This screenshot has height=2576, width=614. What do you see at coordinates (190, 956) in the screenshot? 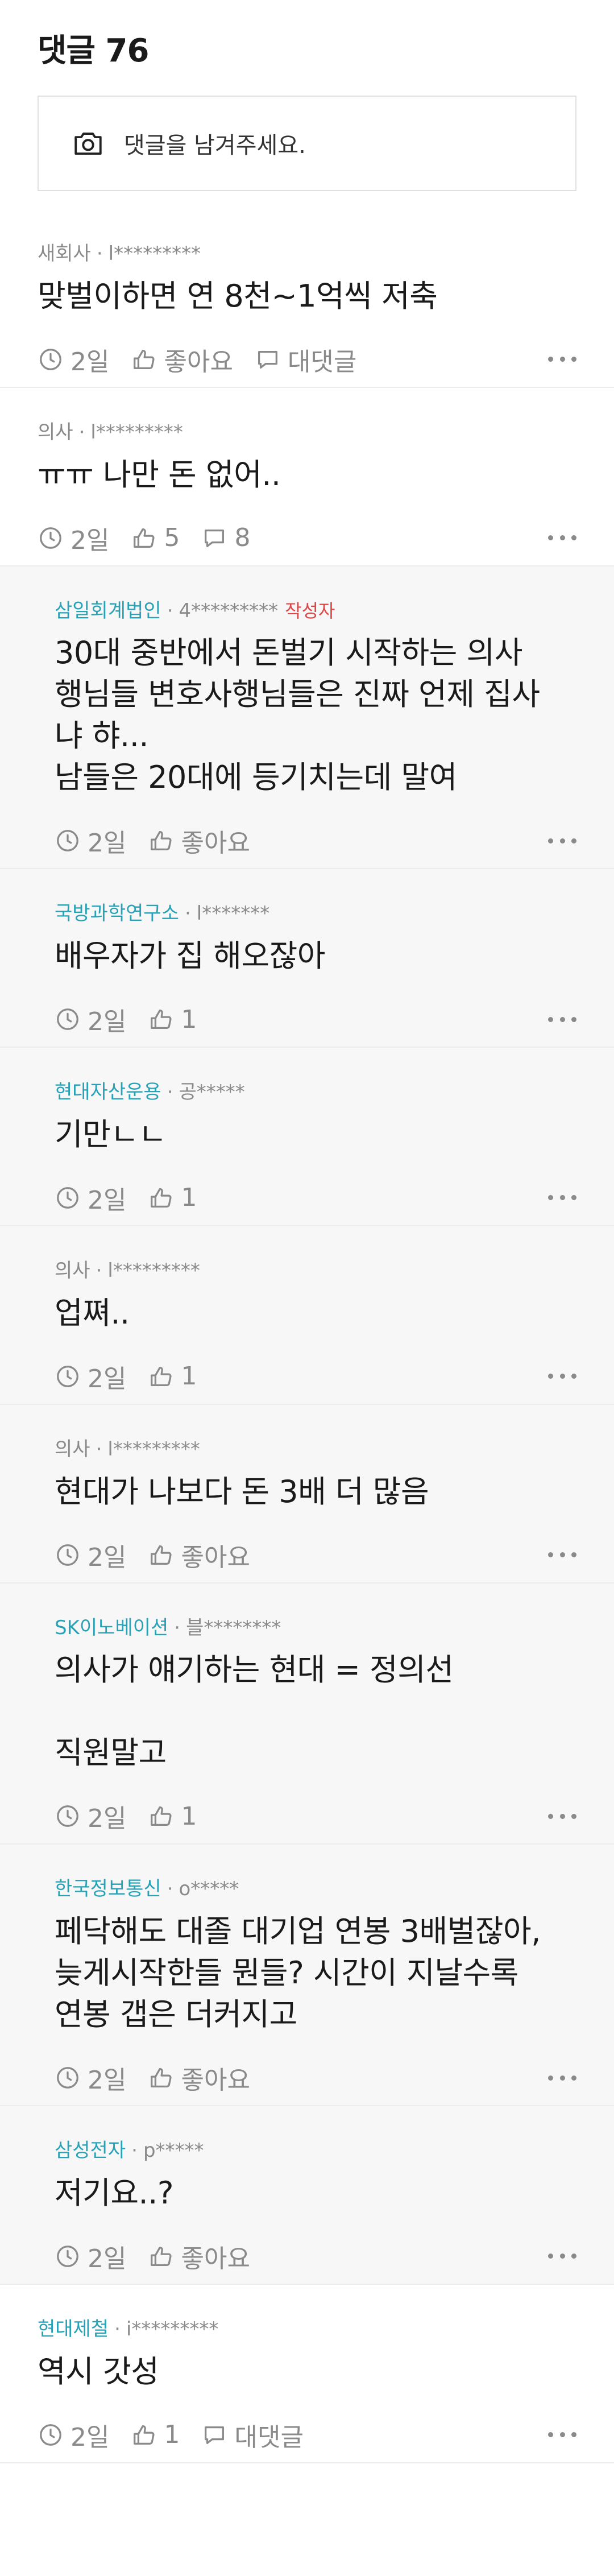
I see `comment-text-line: 배우자가 집 해오잖아` at bounding box center [190, 956].